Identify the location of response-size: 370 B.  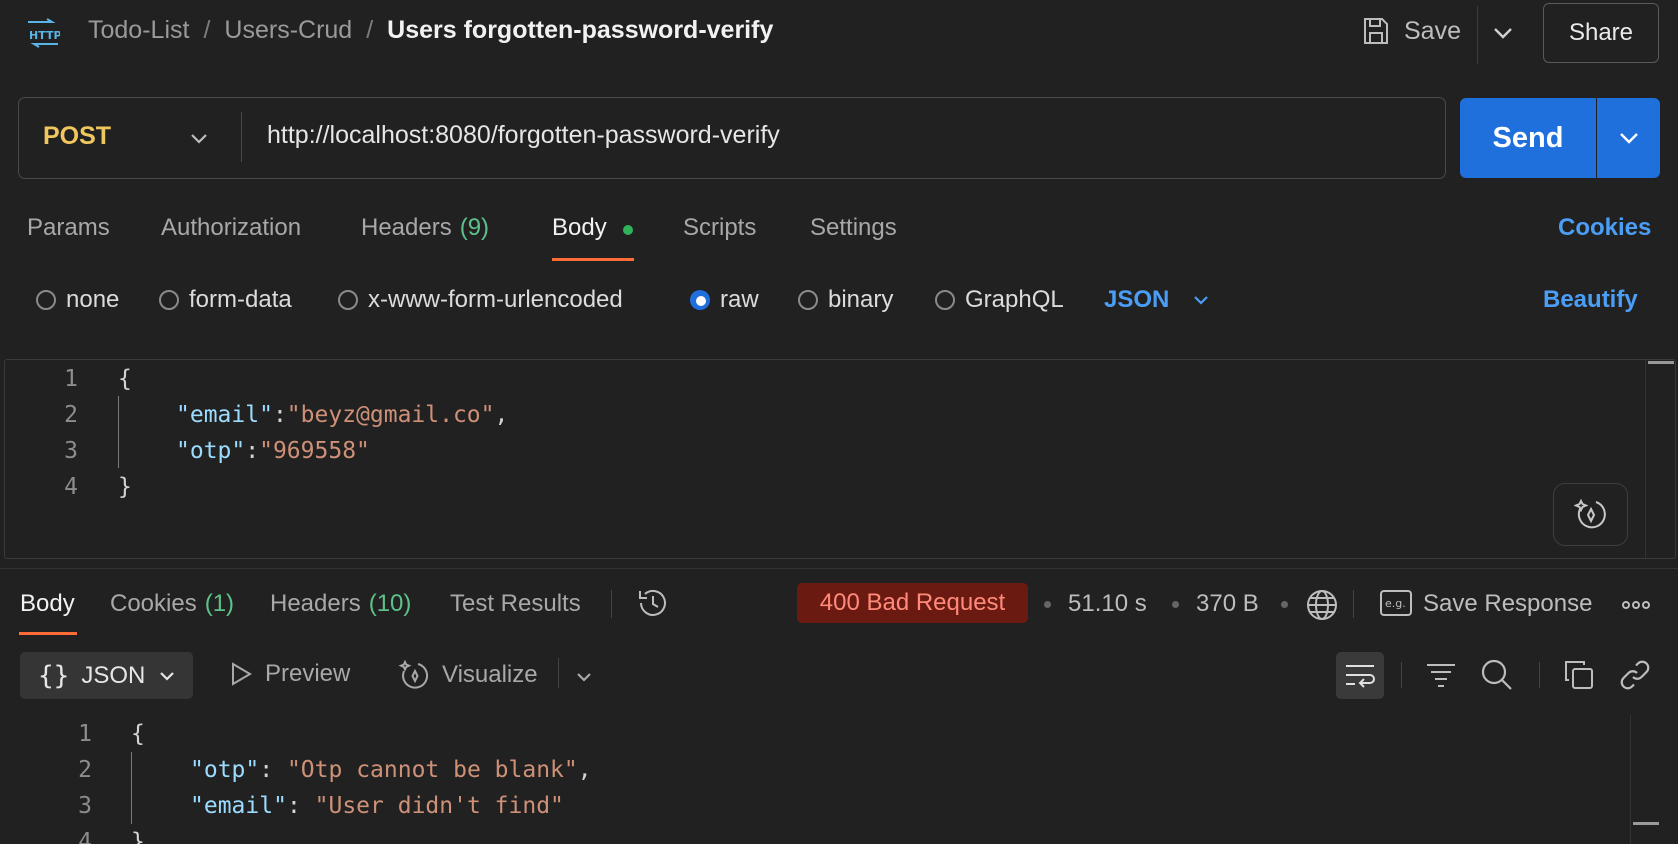
(1227, 604).